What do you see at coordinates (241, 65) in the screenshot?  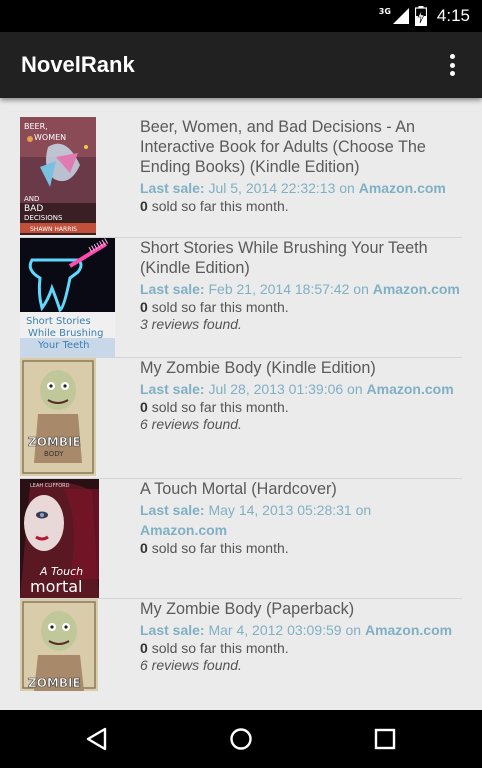 I see `app-bar: NovelRank` at bounding box center [241, 65].